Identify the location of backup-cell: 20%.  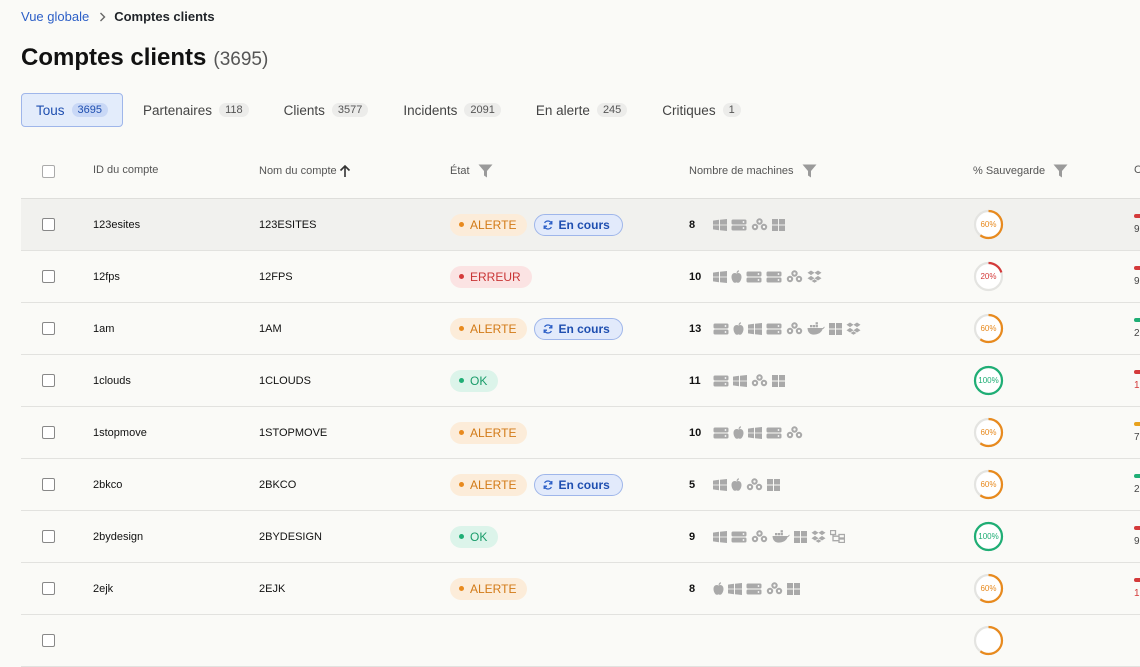
(988, 276).